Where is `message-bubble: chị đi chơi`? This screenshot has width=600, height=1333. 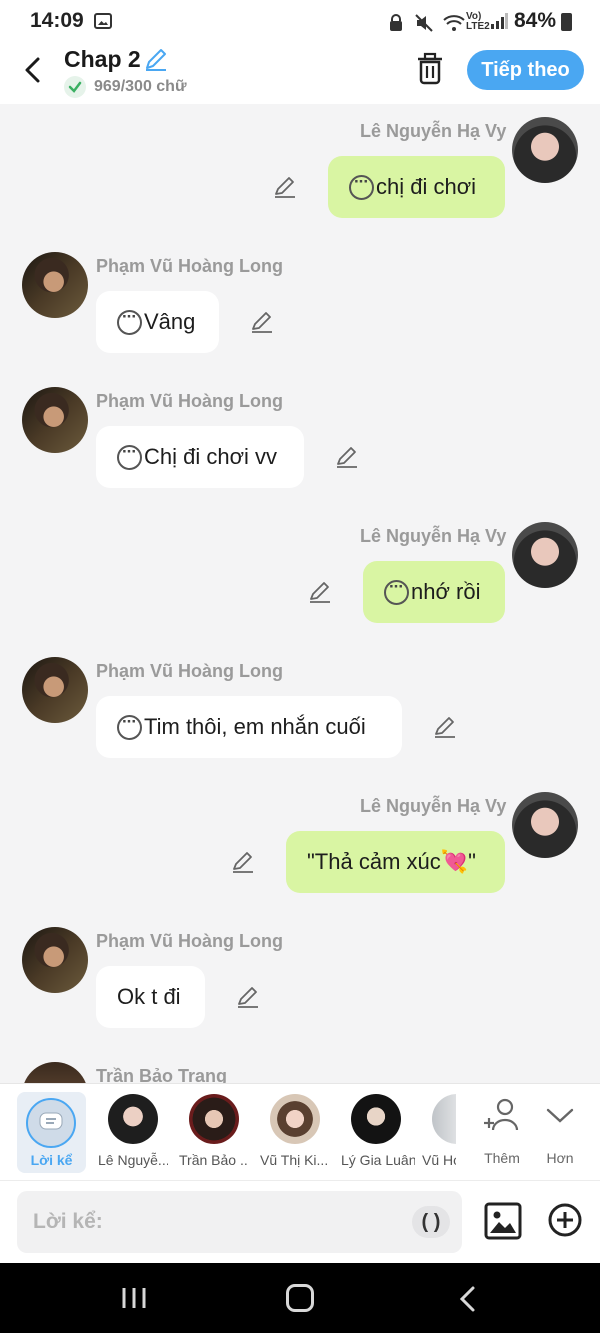
message-bubble: chị đi chơi is located at coordinates (416, 187).